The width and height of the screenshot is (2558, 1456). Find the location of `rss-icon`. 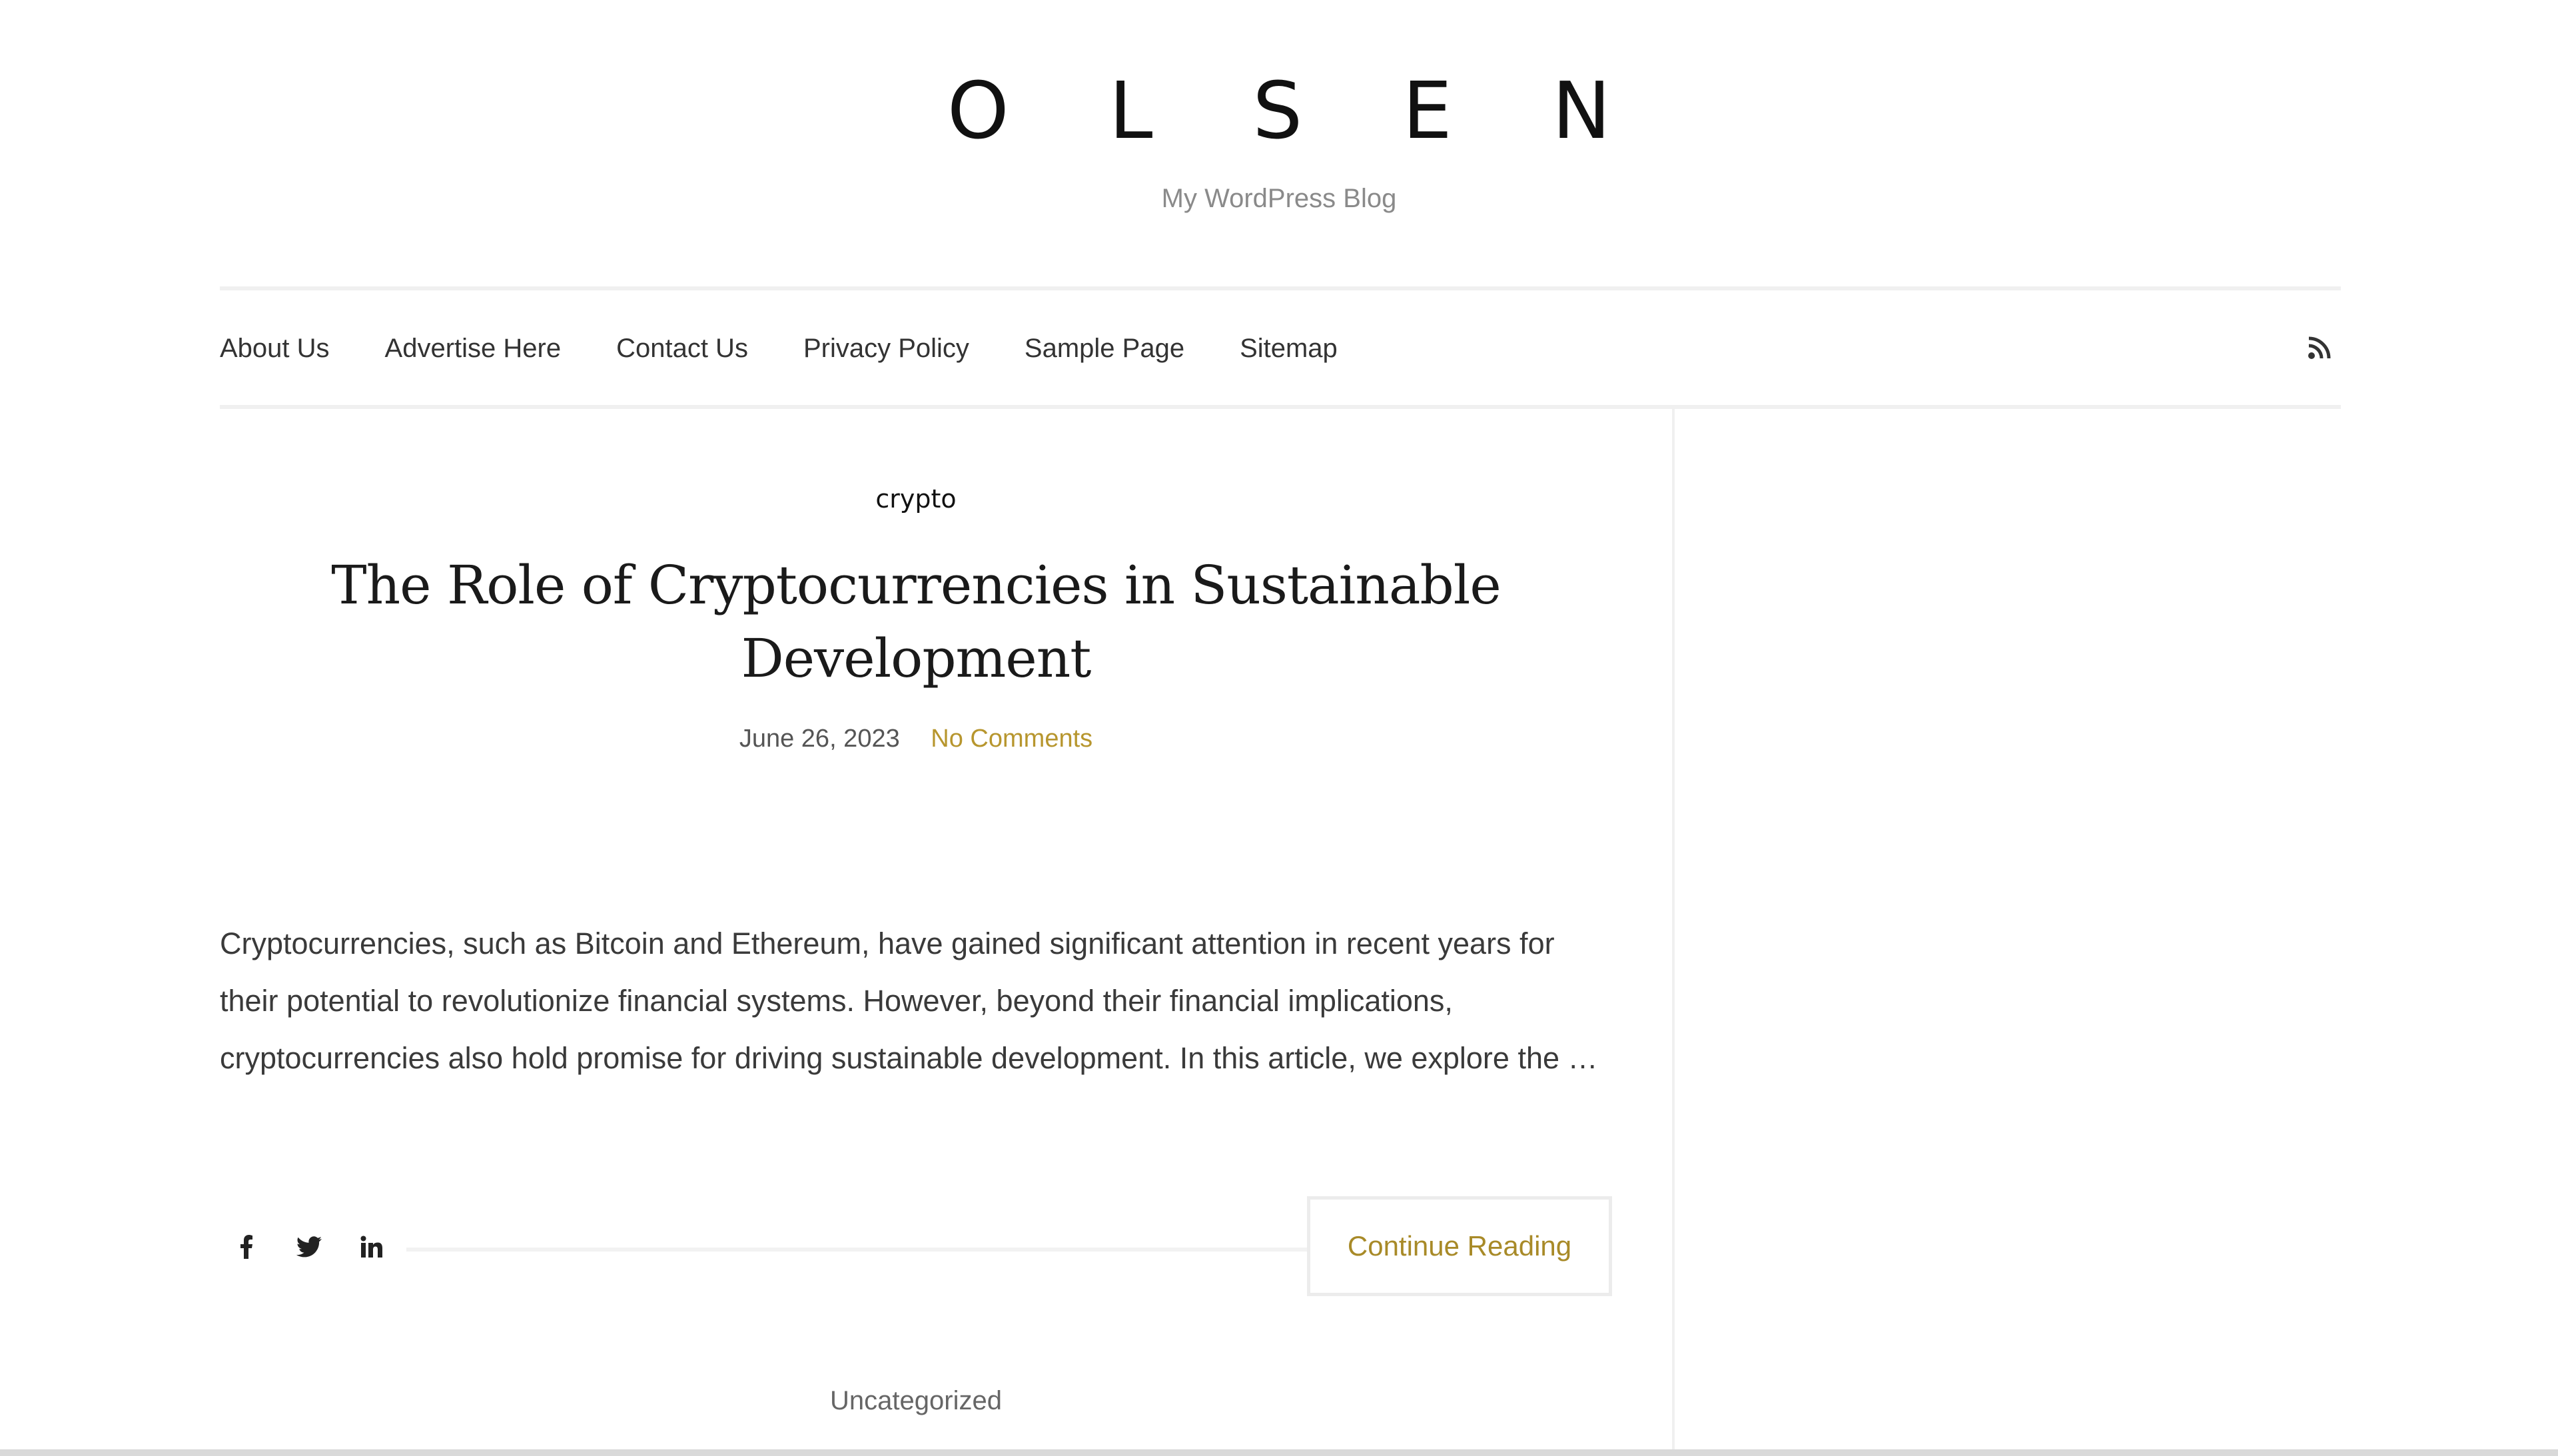

rss-icon is located at coordinates (2319, 347).